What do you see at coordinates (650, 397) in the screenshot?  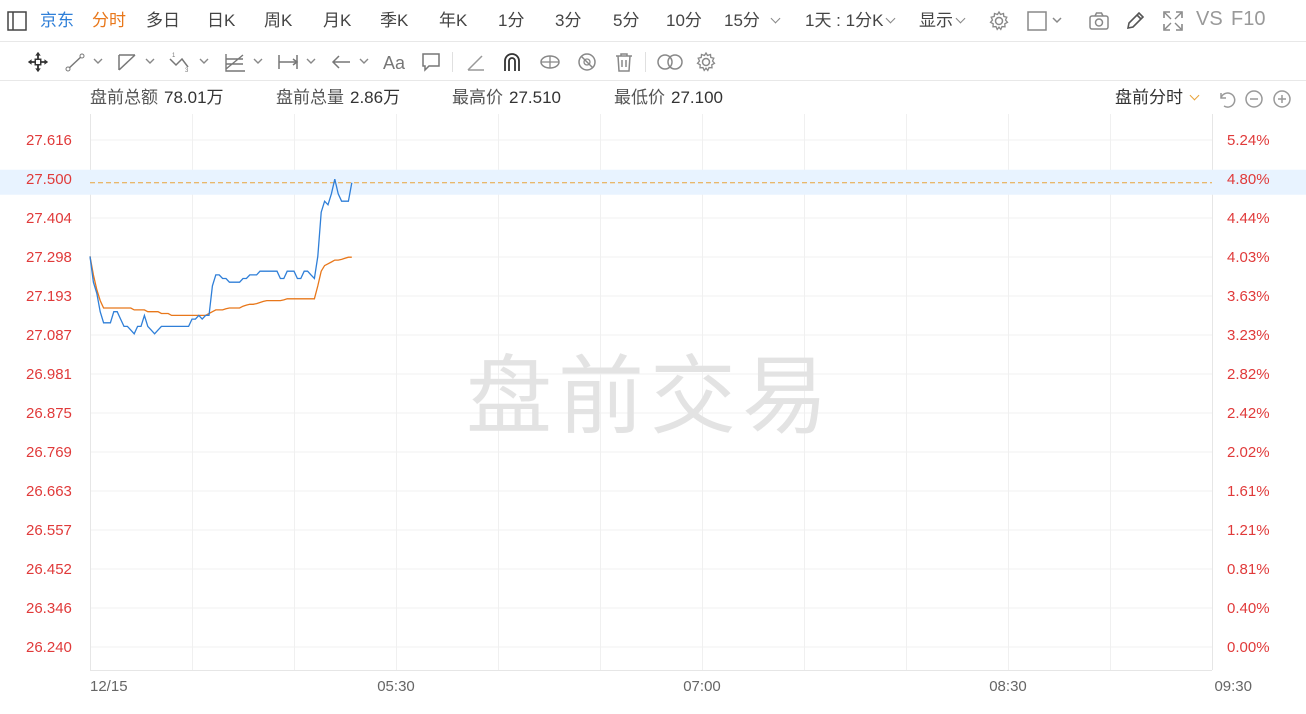 I see `chart-watermark: 盘前交易` at bounding box center [650, 397].